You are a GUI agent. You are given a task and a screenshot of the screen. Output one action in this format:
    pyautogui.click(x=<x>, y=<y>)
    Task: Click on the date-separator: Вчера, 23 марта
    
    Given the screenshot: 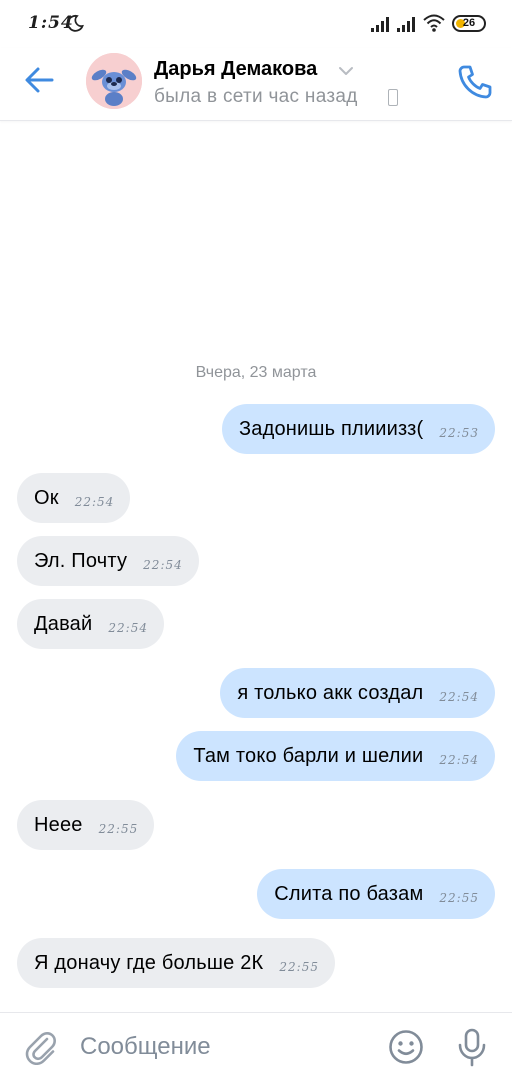 What is the action you would take?
    pyautogui.click(x=256, y=372)
    